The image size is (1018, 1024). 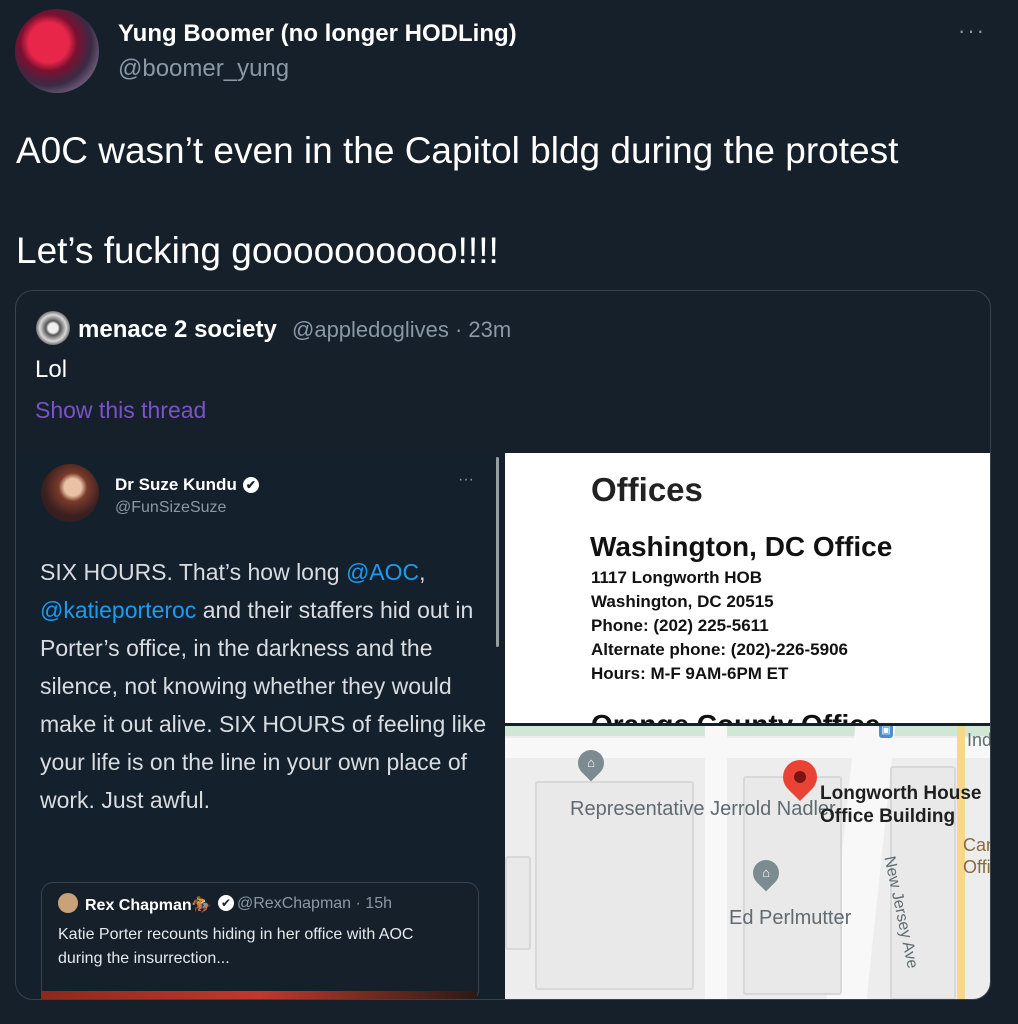 What do you see at coordinates (51, 369) in the screenshot?
I see `quoted-tweet-text: Lol` at bounding box center [51, 369].